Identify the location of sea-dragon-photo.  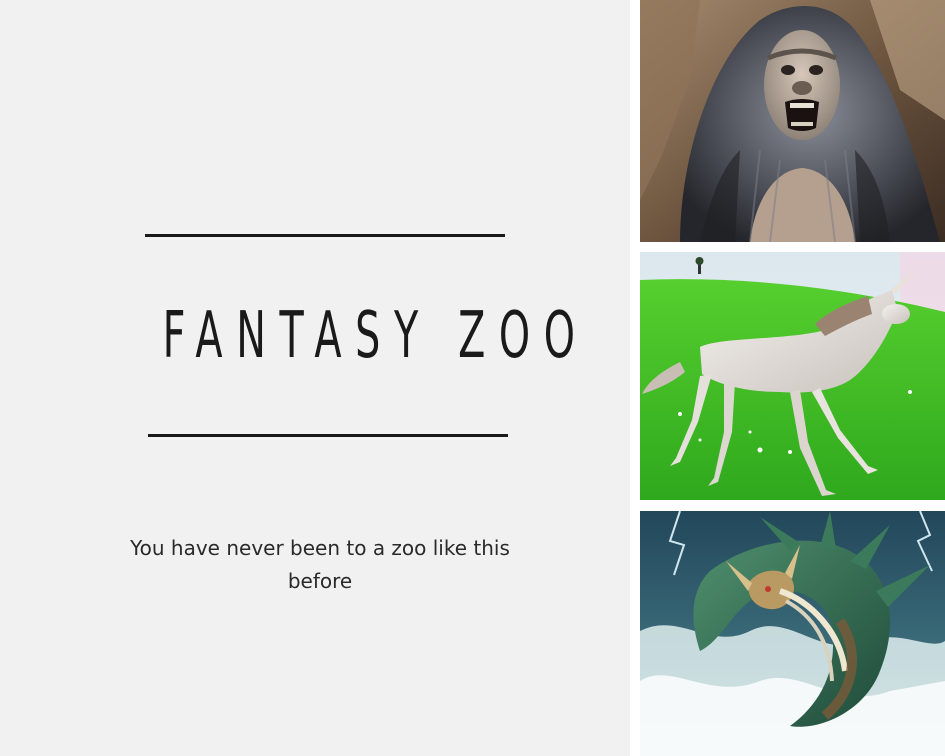
(792, 633).